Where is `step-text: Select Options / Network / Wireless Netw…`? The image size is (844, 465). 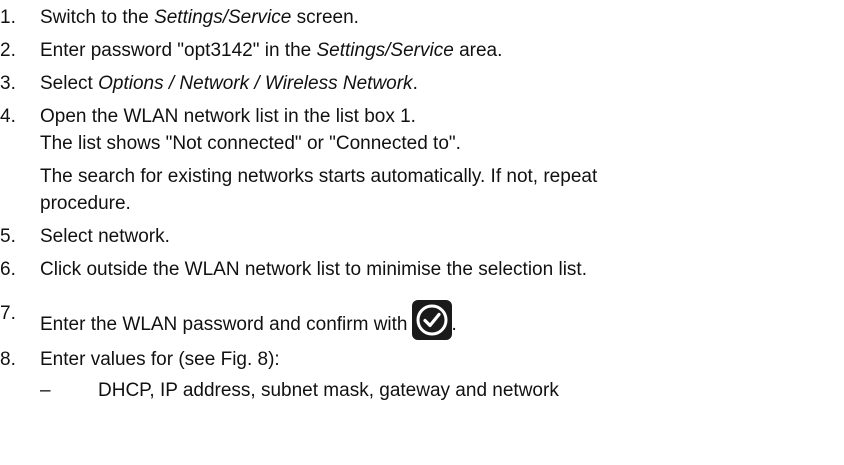
step-text: Select Options / Network / Wireless Netw… is located at coordinates (229, 83).